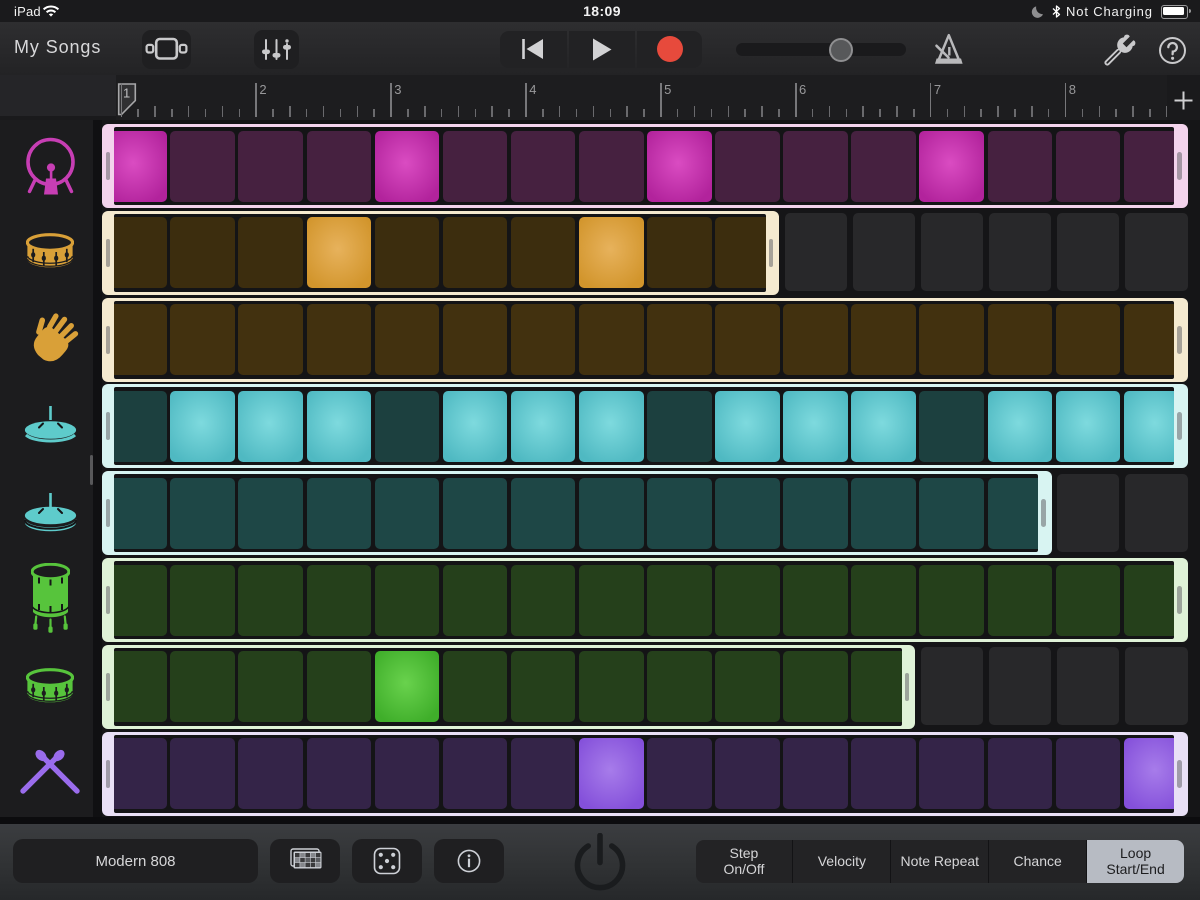 The image size is (1200, 900). Describe the element at coordinates (126, 92) in the screenshot. I see `svg-text: 1` at that location.